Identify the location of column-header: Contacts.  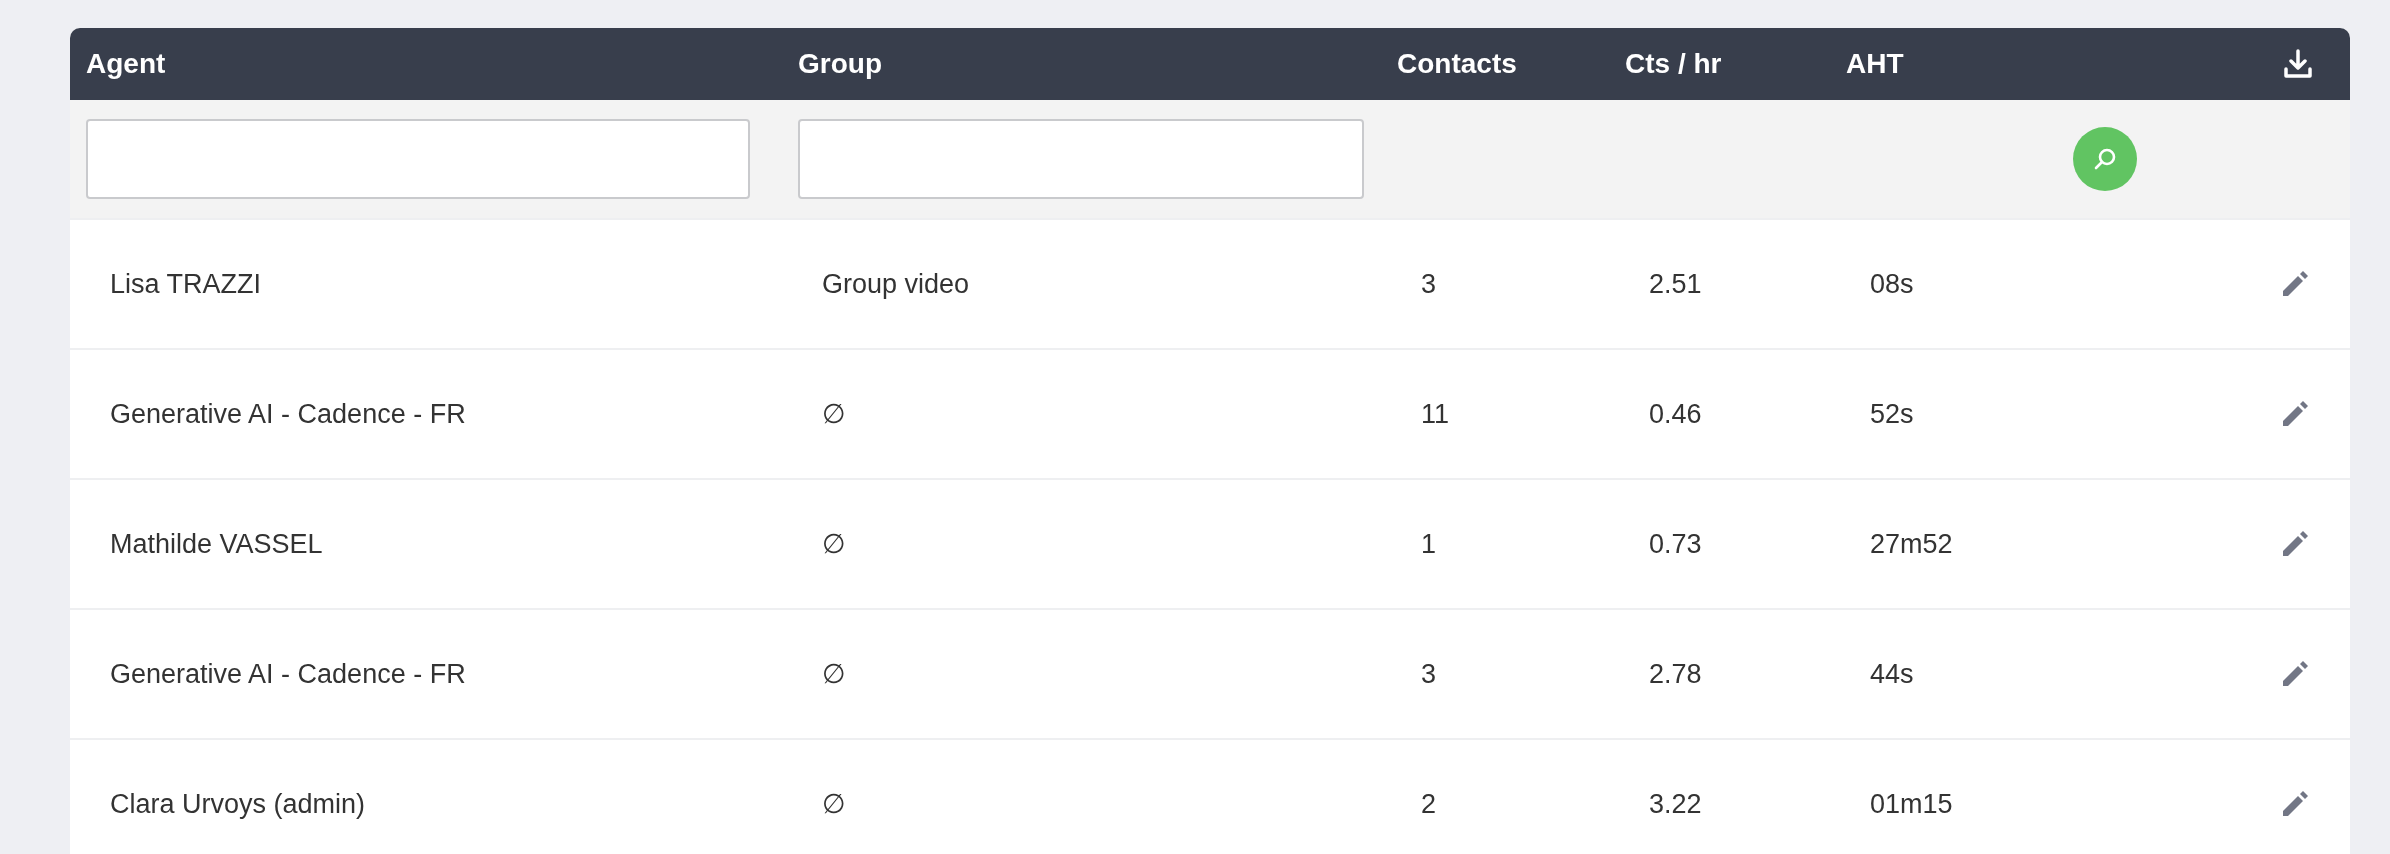
(1449, 64).